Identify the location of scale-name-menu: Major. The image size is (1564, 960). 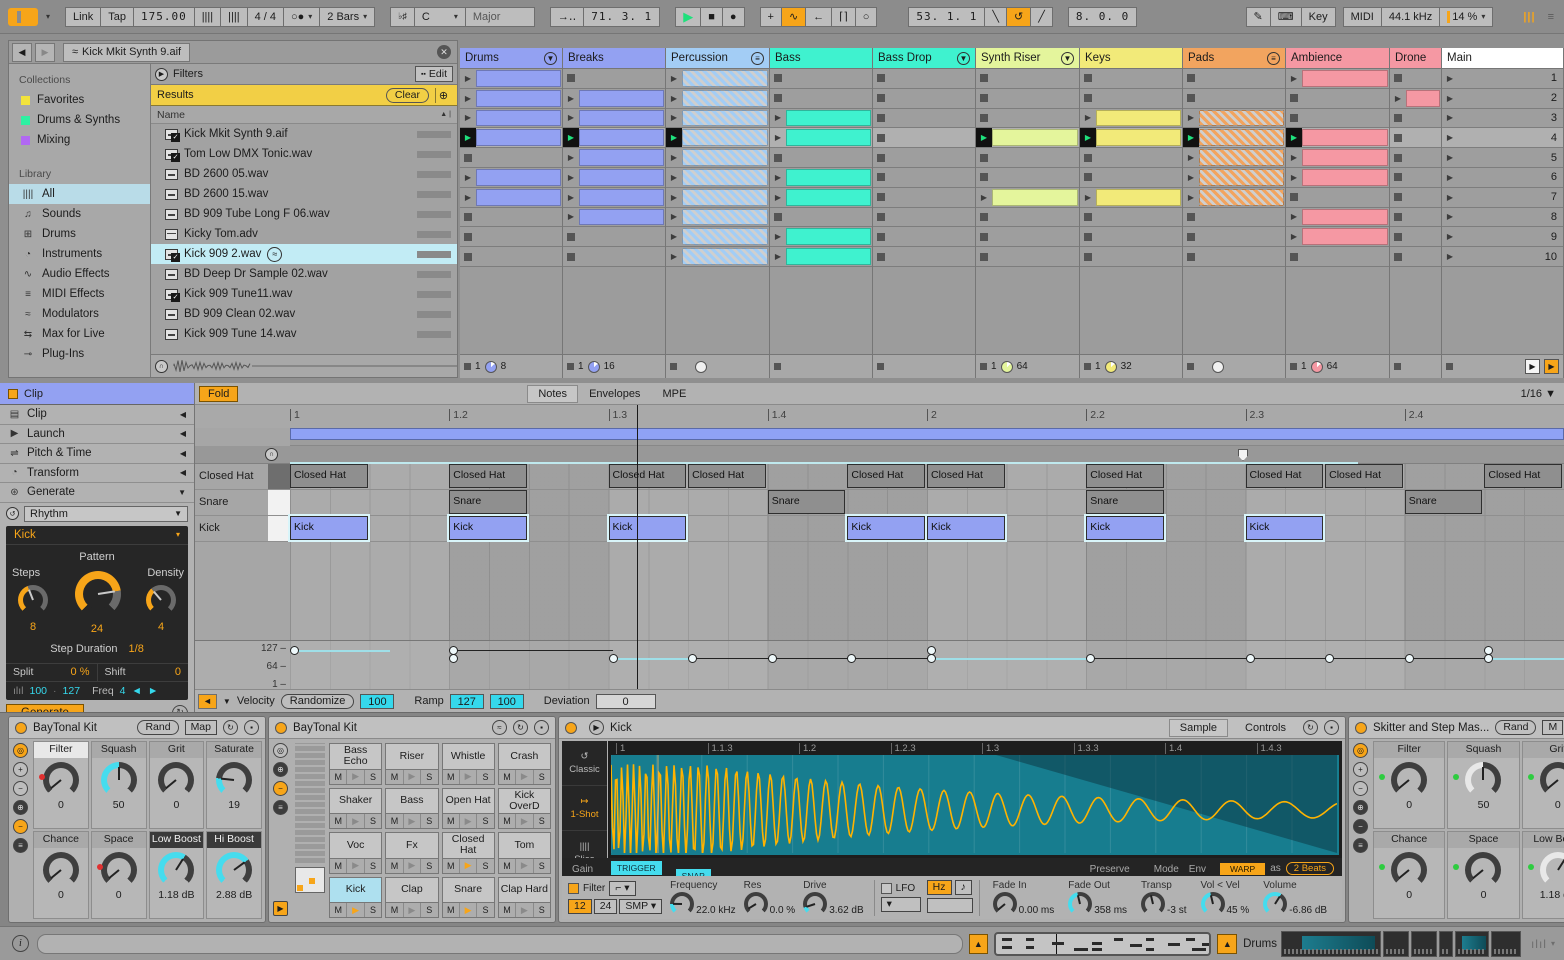
(499, 16).